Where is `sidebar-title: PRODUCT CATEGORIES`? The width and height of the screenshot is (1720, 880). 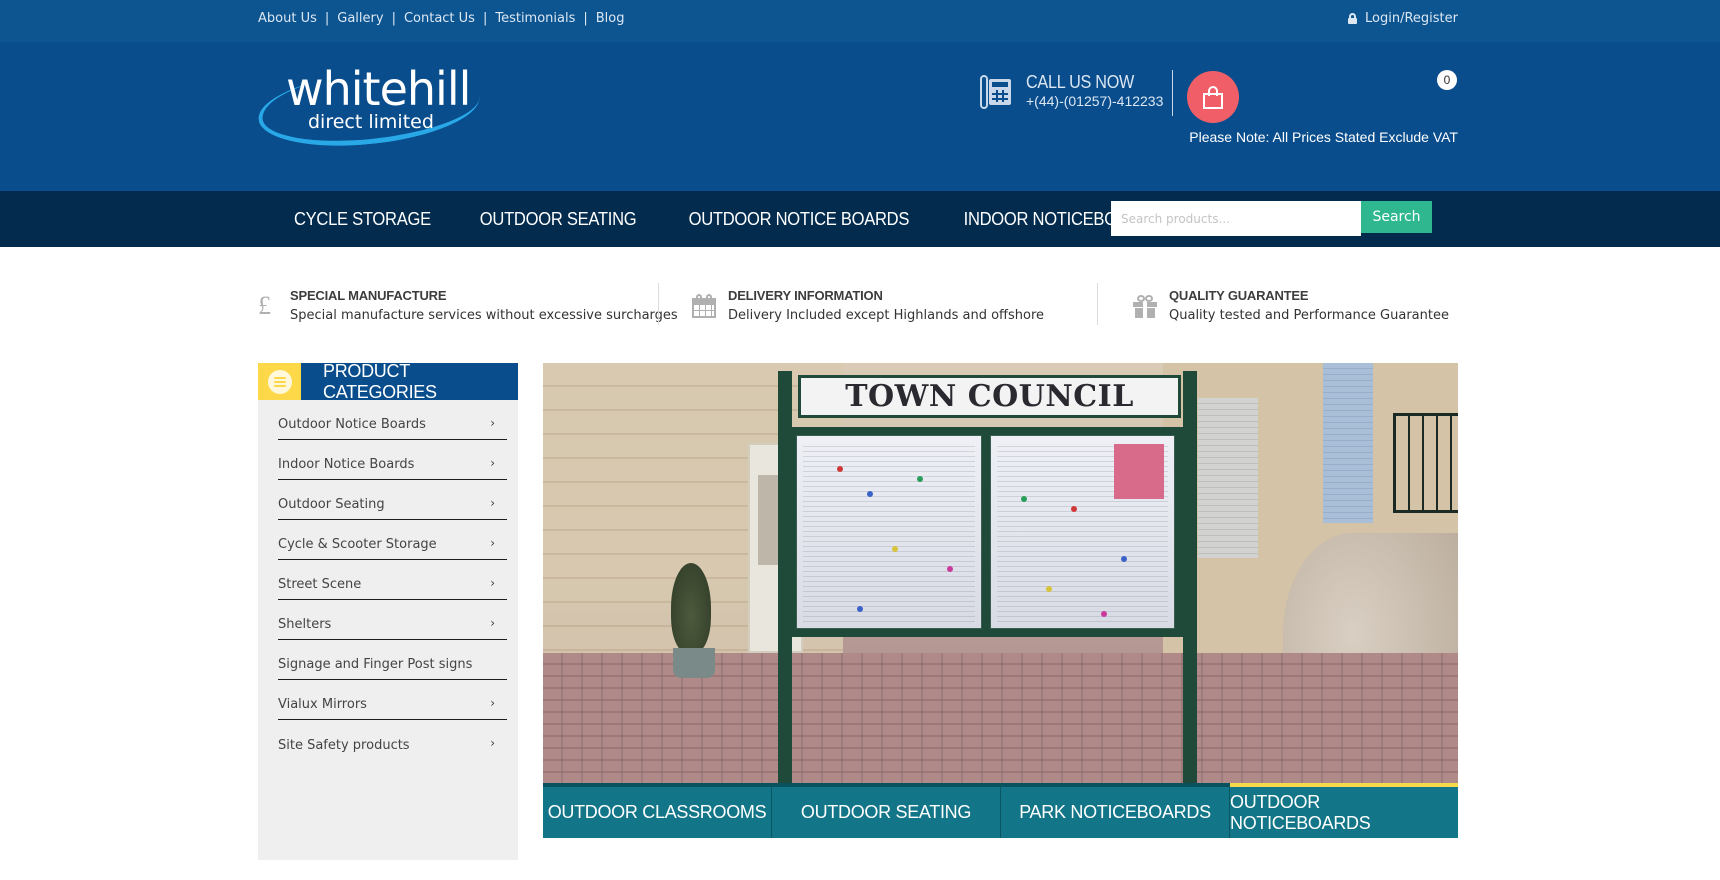
sidebar-title: PRODUCT CATEGORIES is located at coordinates (409, 381).